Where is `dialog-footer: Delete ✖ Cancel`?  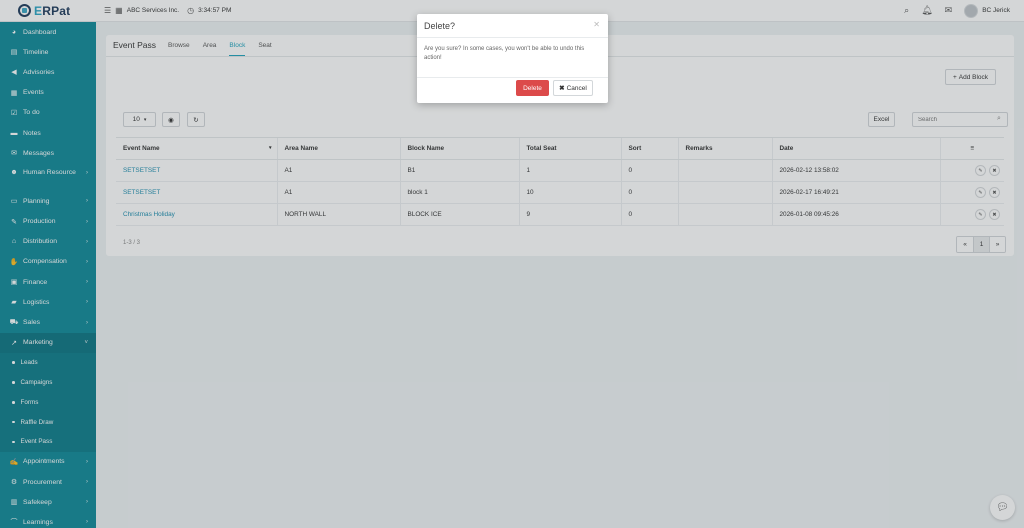
dialog-footer: Delete ✖ Cancel is located at coordinates (554, 88).